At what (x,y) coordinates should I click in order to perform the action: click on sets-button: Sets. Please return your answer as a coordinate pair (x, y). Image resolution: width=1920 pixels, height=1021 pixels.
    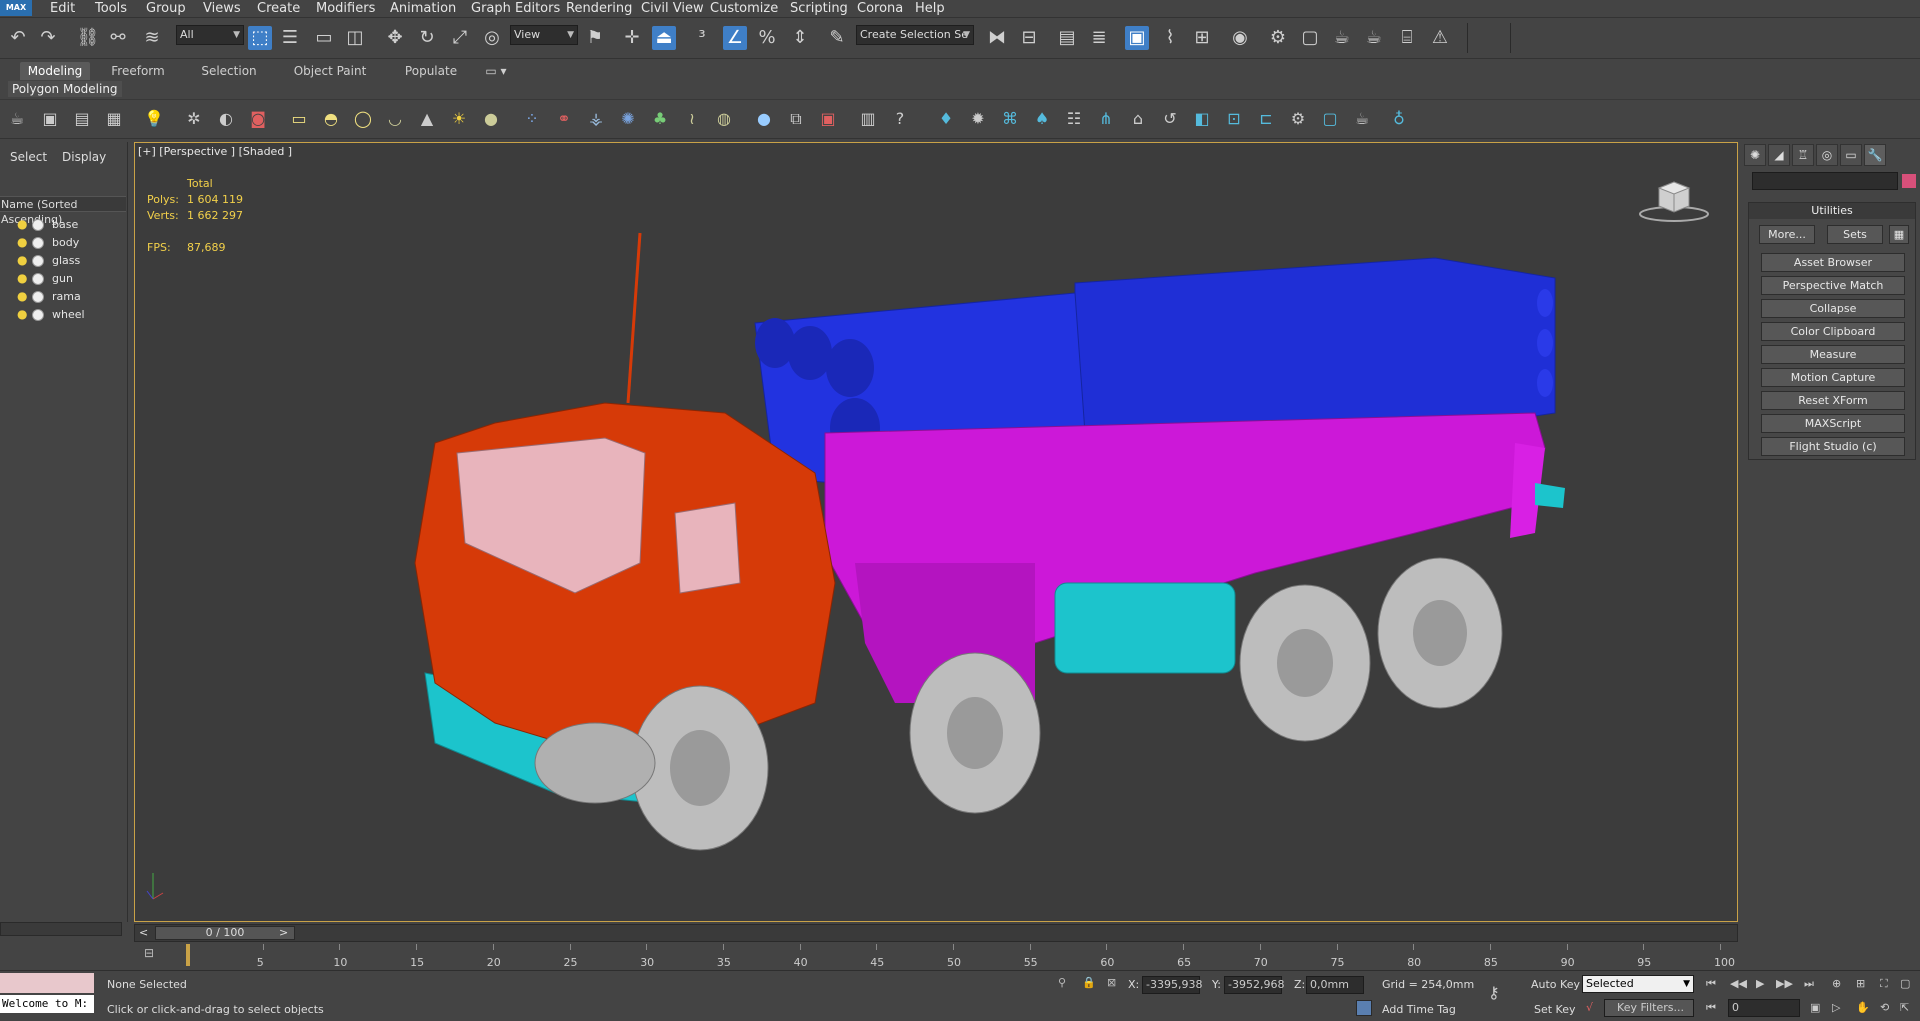
    Looking at the image, I should click on (1855, 234).